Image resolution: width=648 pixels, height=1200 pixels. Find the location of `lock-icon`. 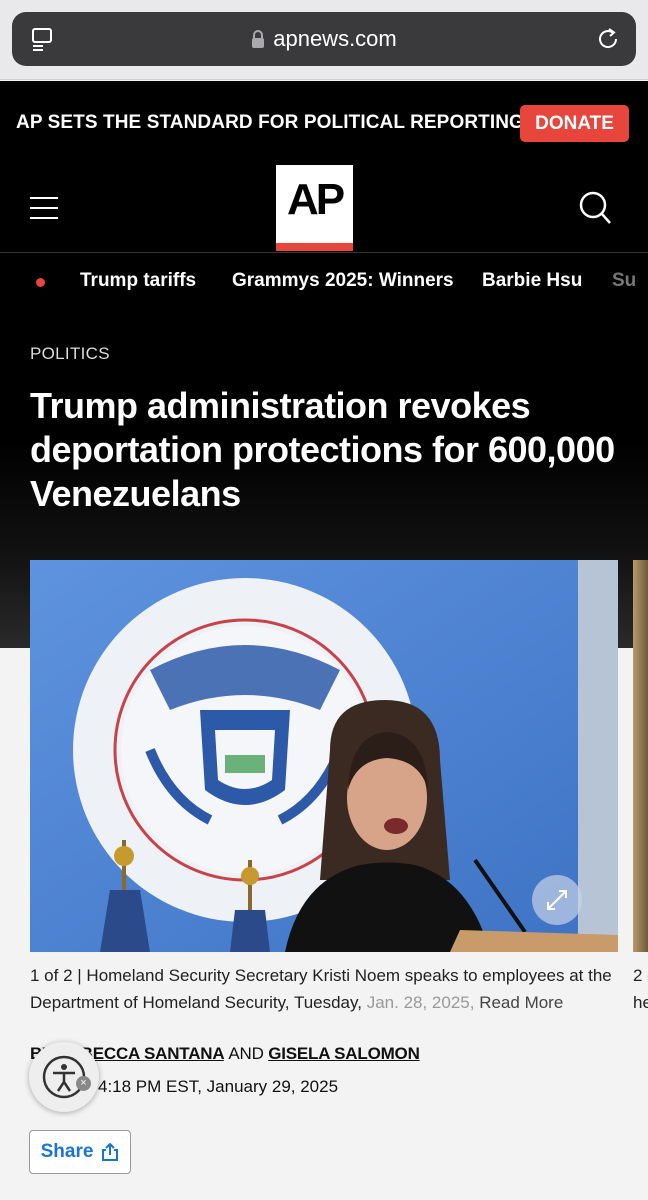

lock-icon is located at coordinates (258, 39).